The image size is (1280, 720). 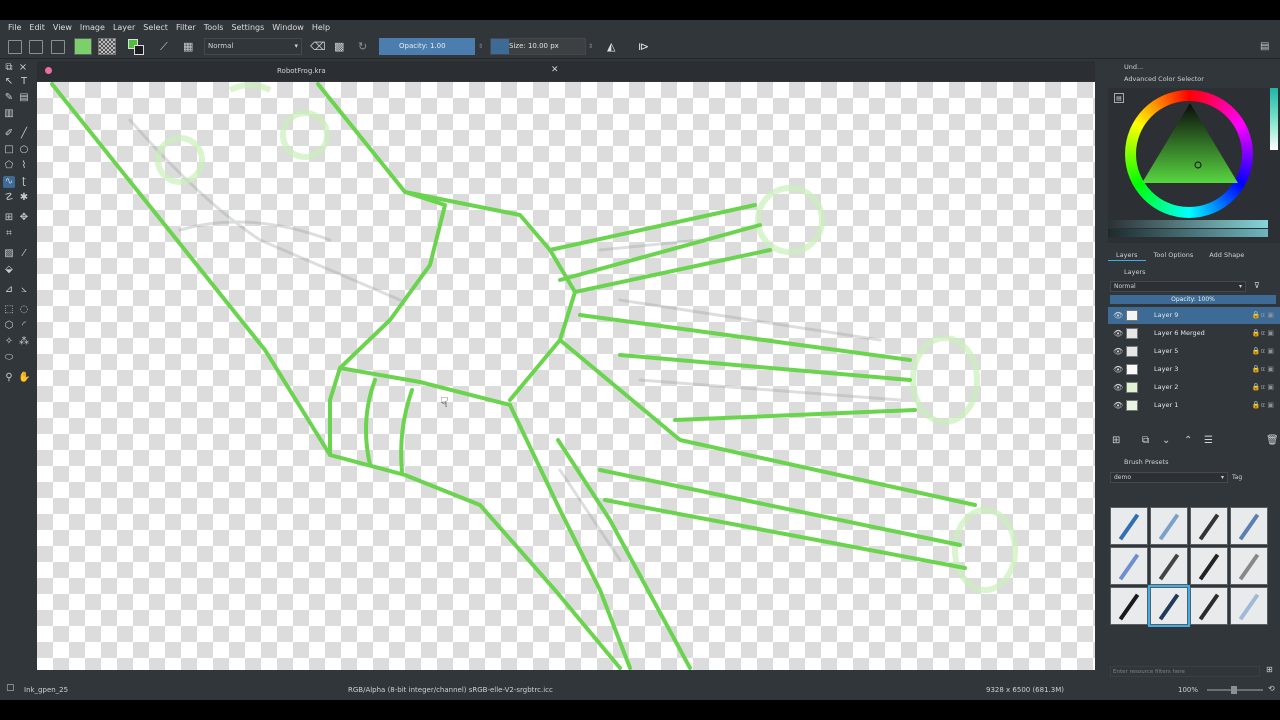 What do you see at coordinates (538, 46) in the screenshot?
I see `size-slider: Size: 10.00 px` at bounding box center [538, 46].